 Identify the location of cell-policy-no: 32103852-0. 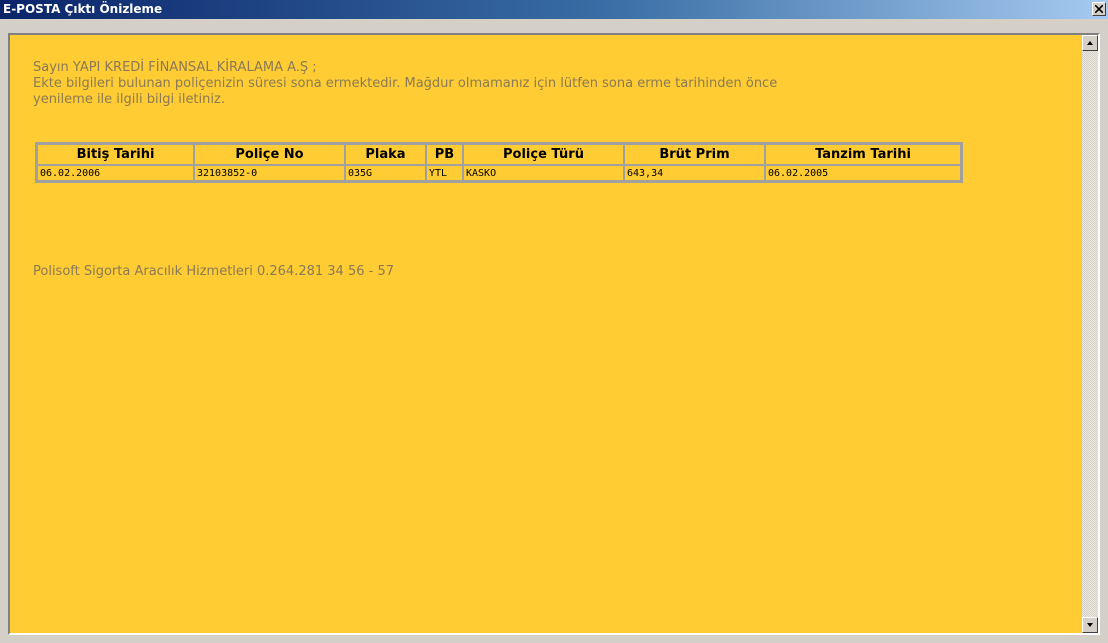
(269, 173).